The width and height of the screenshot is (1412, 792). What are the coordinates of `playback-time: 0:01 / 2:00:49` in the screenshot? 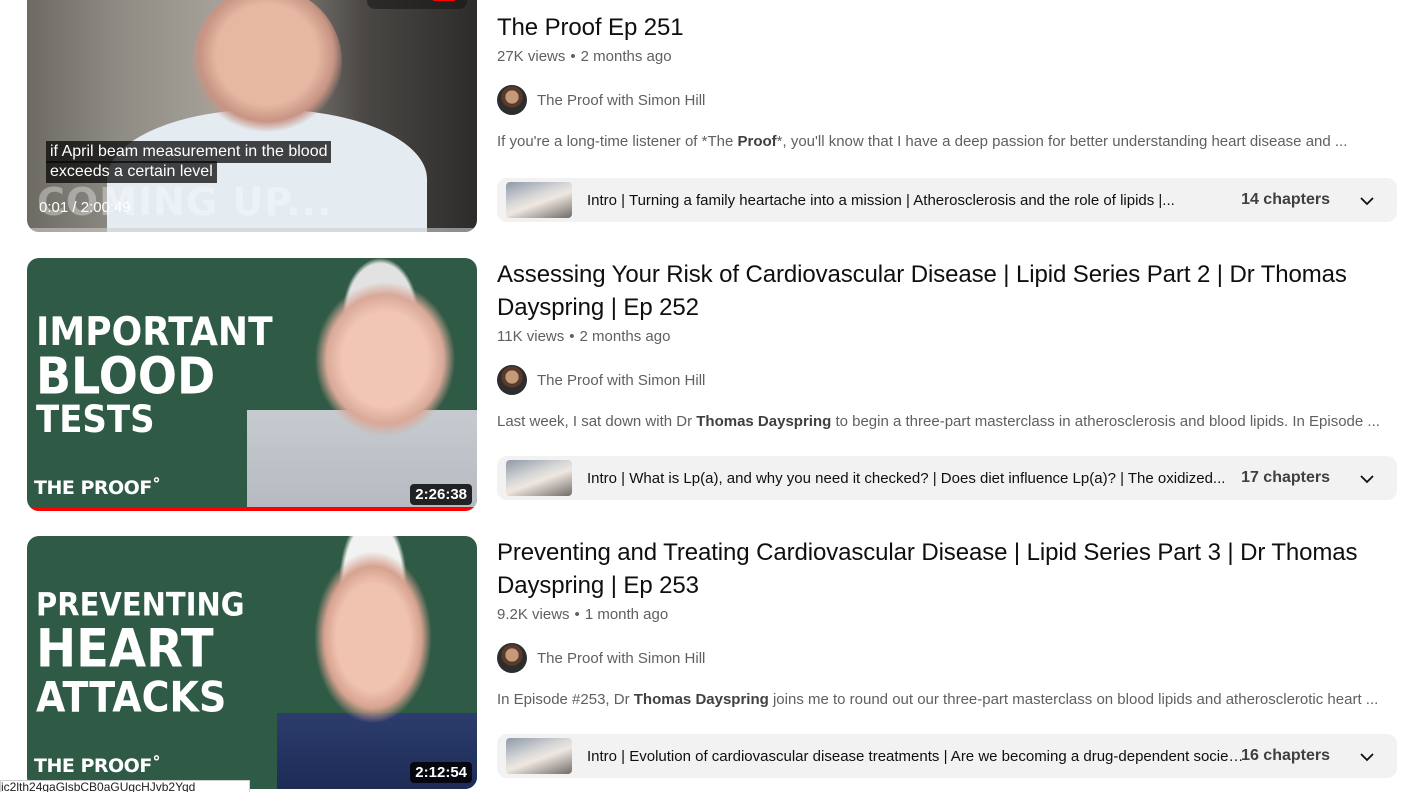 It's located at (85, 207).